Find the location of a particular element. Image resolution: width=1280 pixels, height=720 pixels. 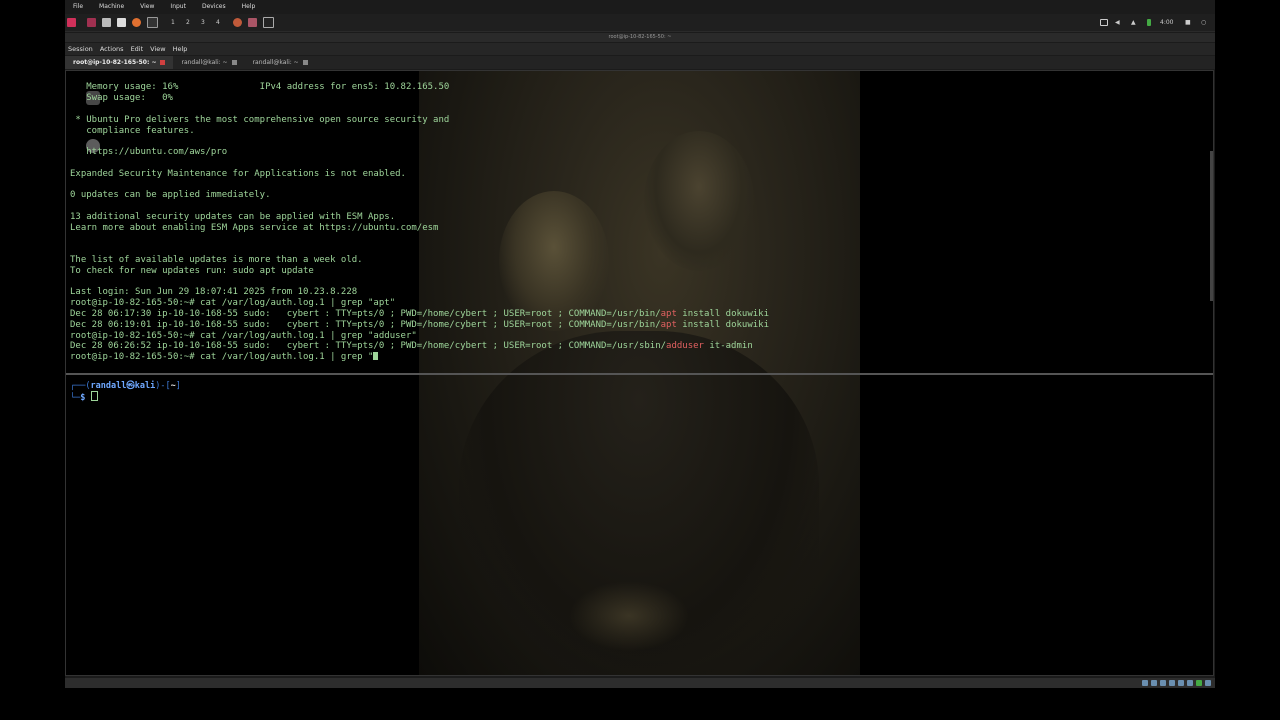

workspace-2: 2 is located at coordinates (188, 22).